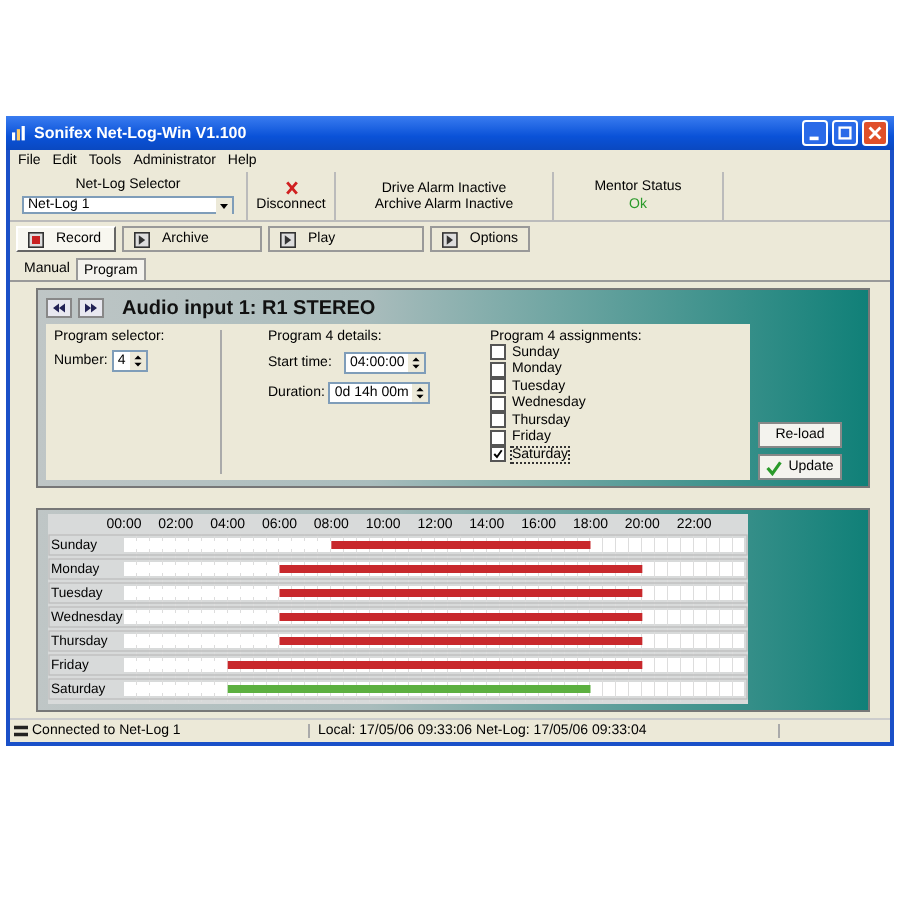 Image resolution: width=900 pixels, height=900 pixels. I want to click on maximize-button, so click(845, 133).